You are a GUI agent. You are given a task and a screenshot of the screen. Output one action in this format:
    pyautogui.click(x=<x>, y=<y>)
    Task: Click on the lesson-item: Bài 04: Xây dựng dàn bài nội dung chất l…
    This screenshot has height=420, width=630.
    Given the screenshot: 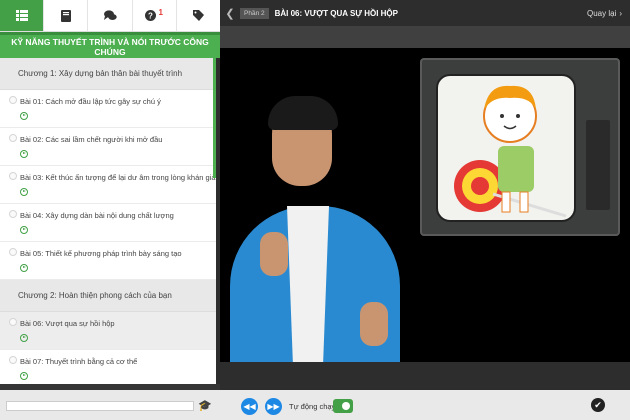 What is the action you would take?
    pyautogui.click(x=108, y=223)
    